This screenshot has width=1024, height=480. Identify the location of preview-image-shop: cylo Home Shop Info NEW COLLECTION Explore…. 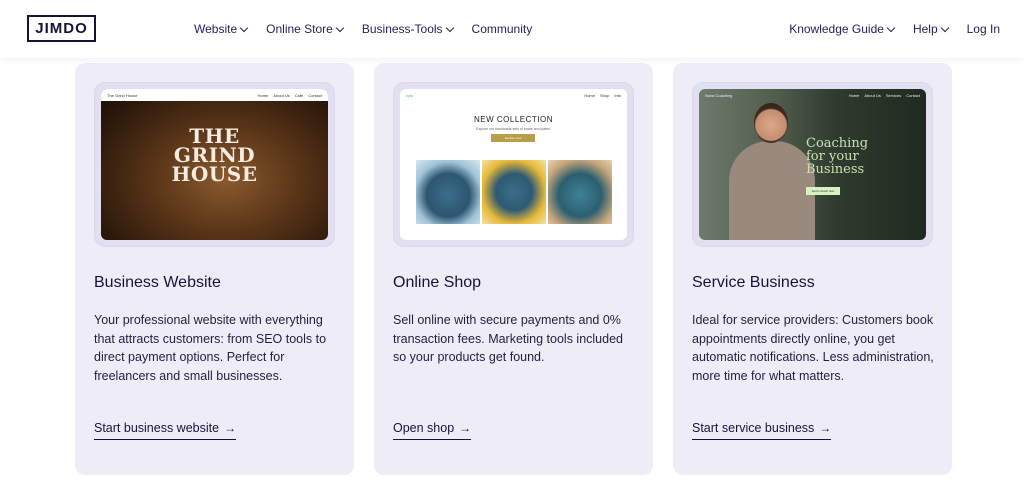
(513, 164).